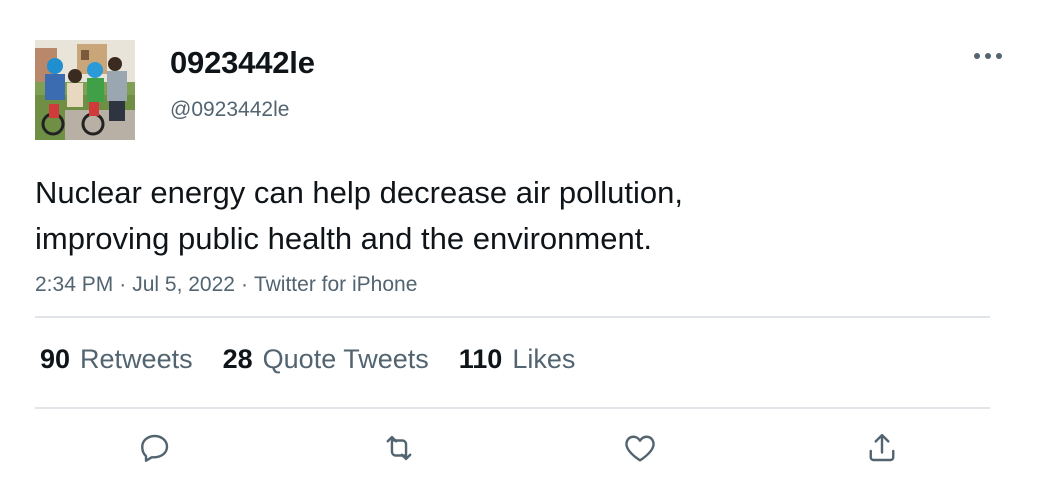 This screenshot has height=480, width=1050. Describe the element at coordinates (345, 359) in the screenshot. I see `quote-tweets-label: Quote Tweets` at that location.